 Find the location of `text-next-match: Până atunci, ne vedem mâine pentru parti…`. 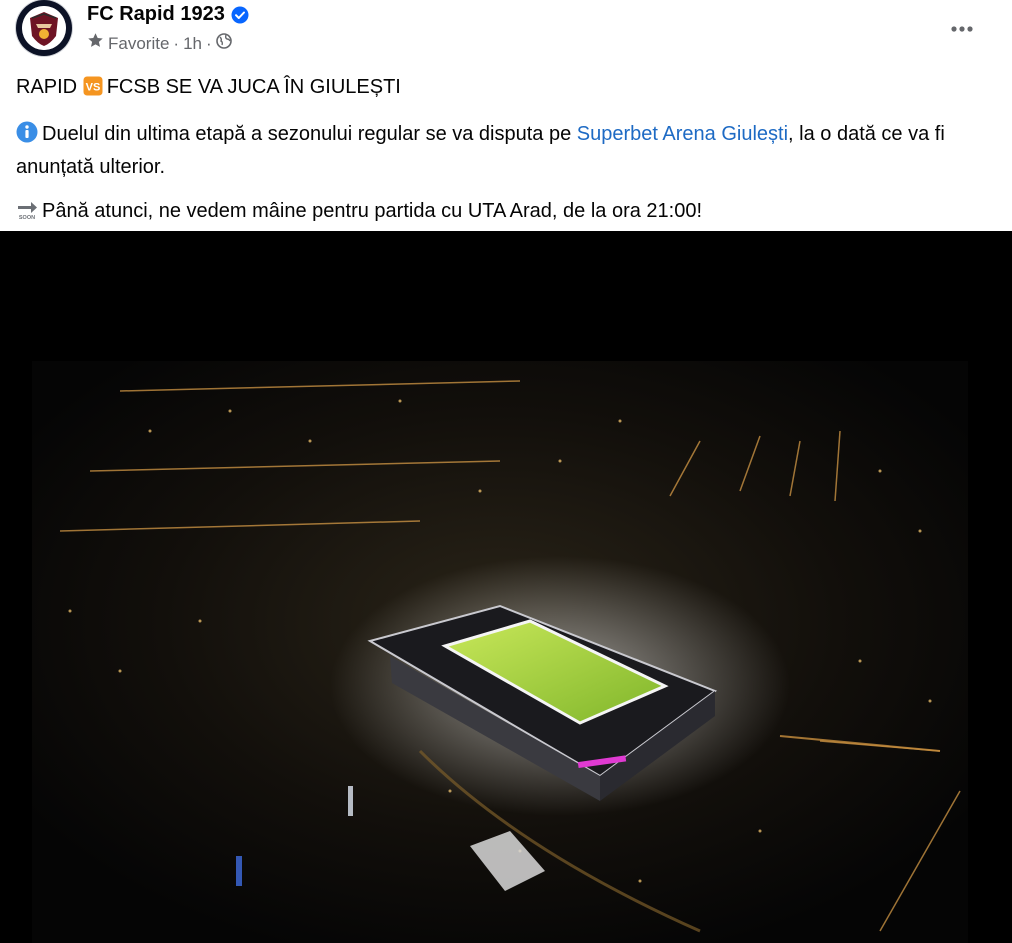

text-next-match: Până atunci, ne vedem mâine pentru parti… is located at coordinates (372, 211).